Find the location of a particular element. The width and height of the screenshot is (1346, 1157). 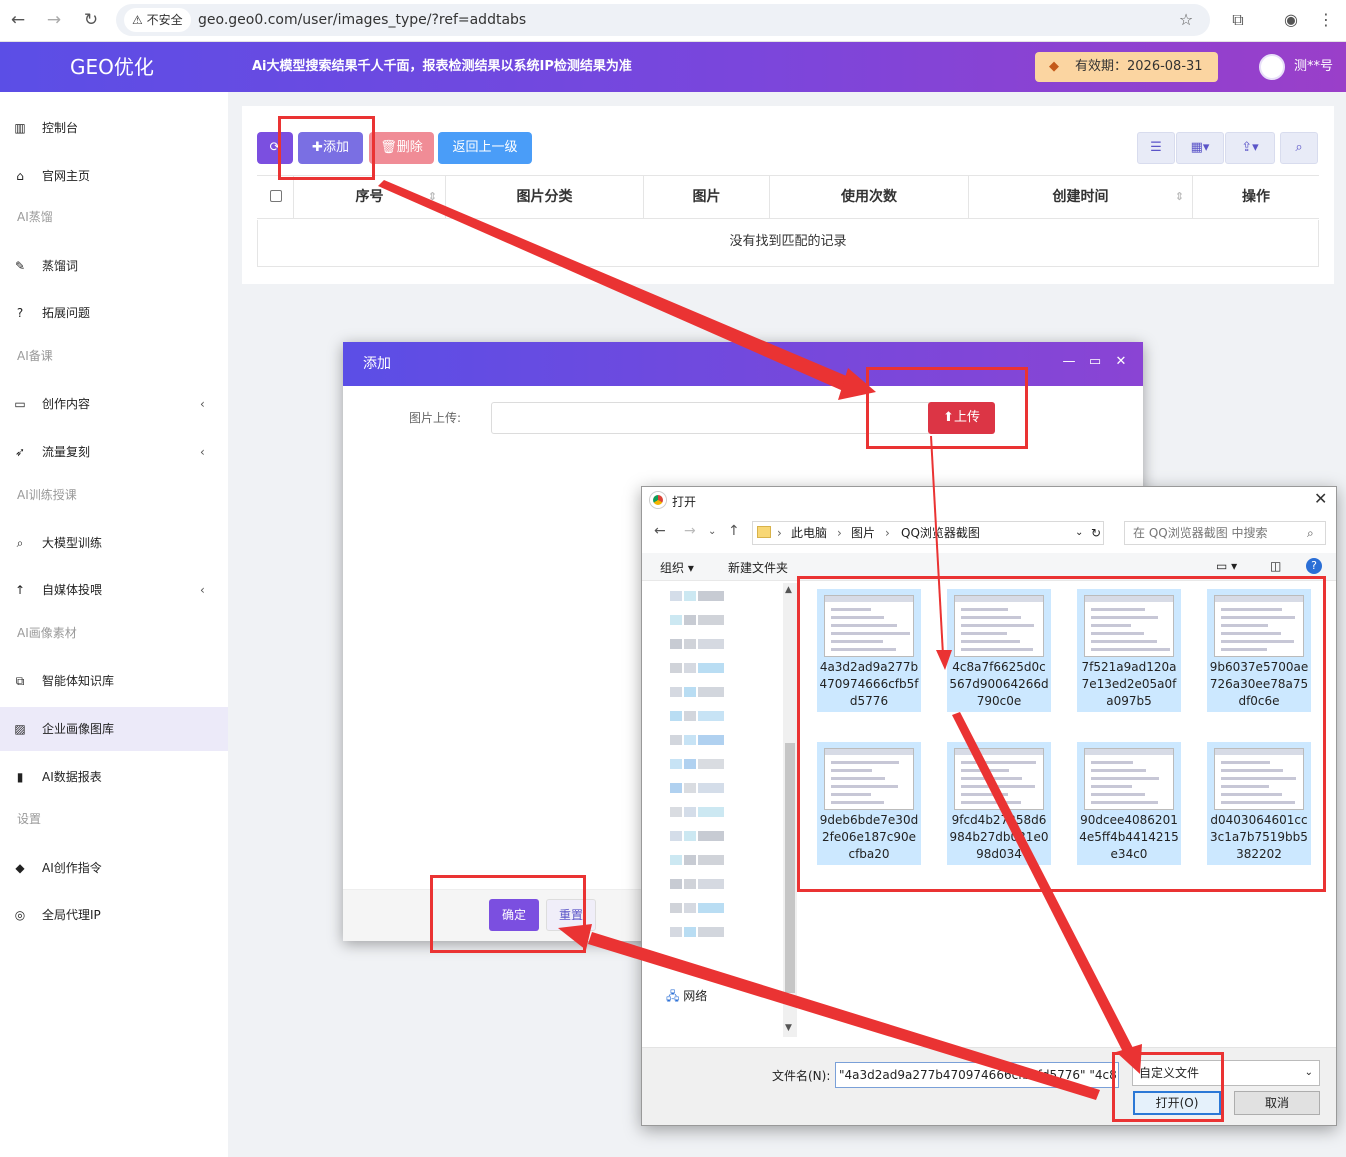

sidebar-item: ⧉ 智能体知识库 is located at coordinates (114, 681).